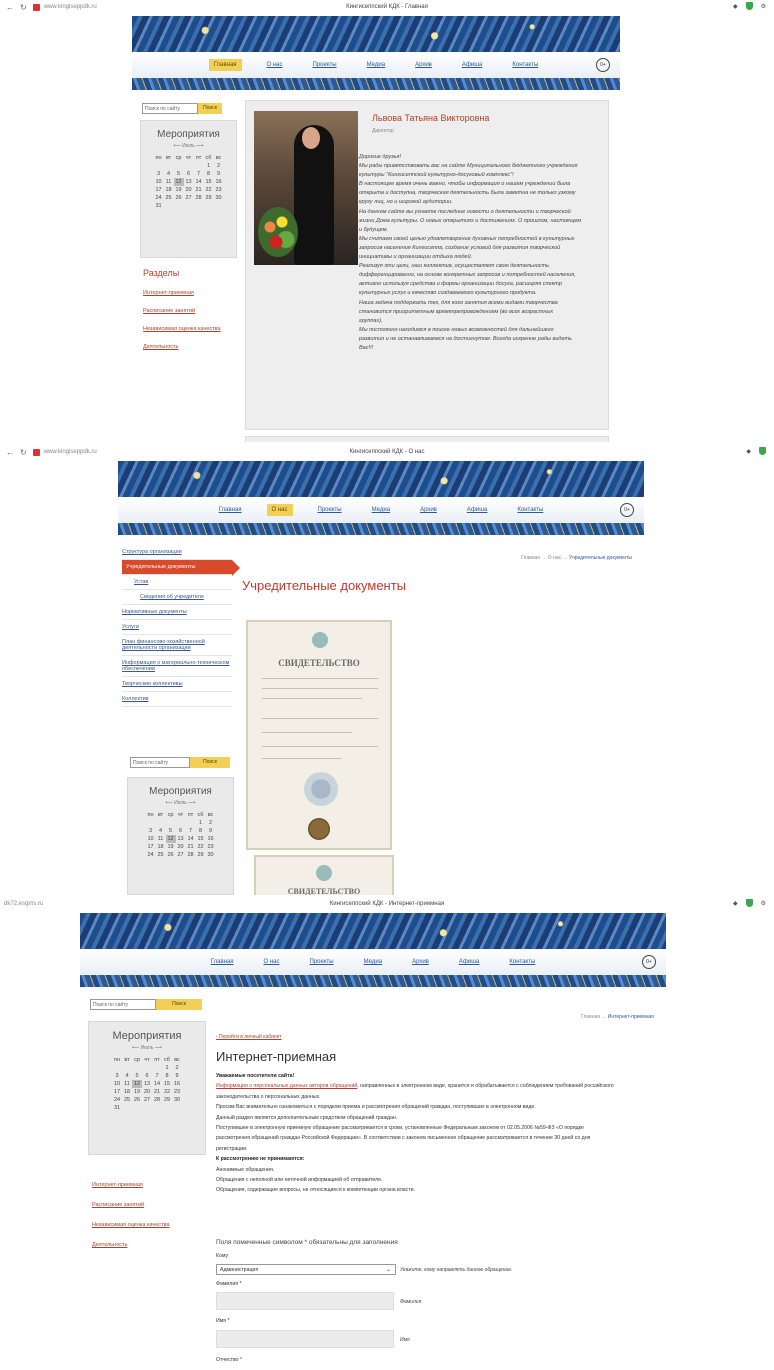  I want to click on breadcrumb-about: О нас, so click(554, 558).